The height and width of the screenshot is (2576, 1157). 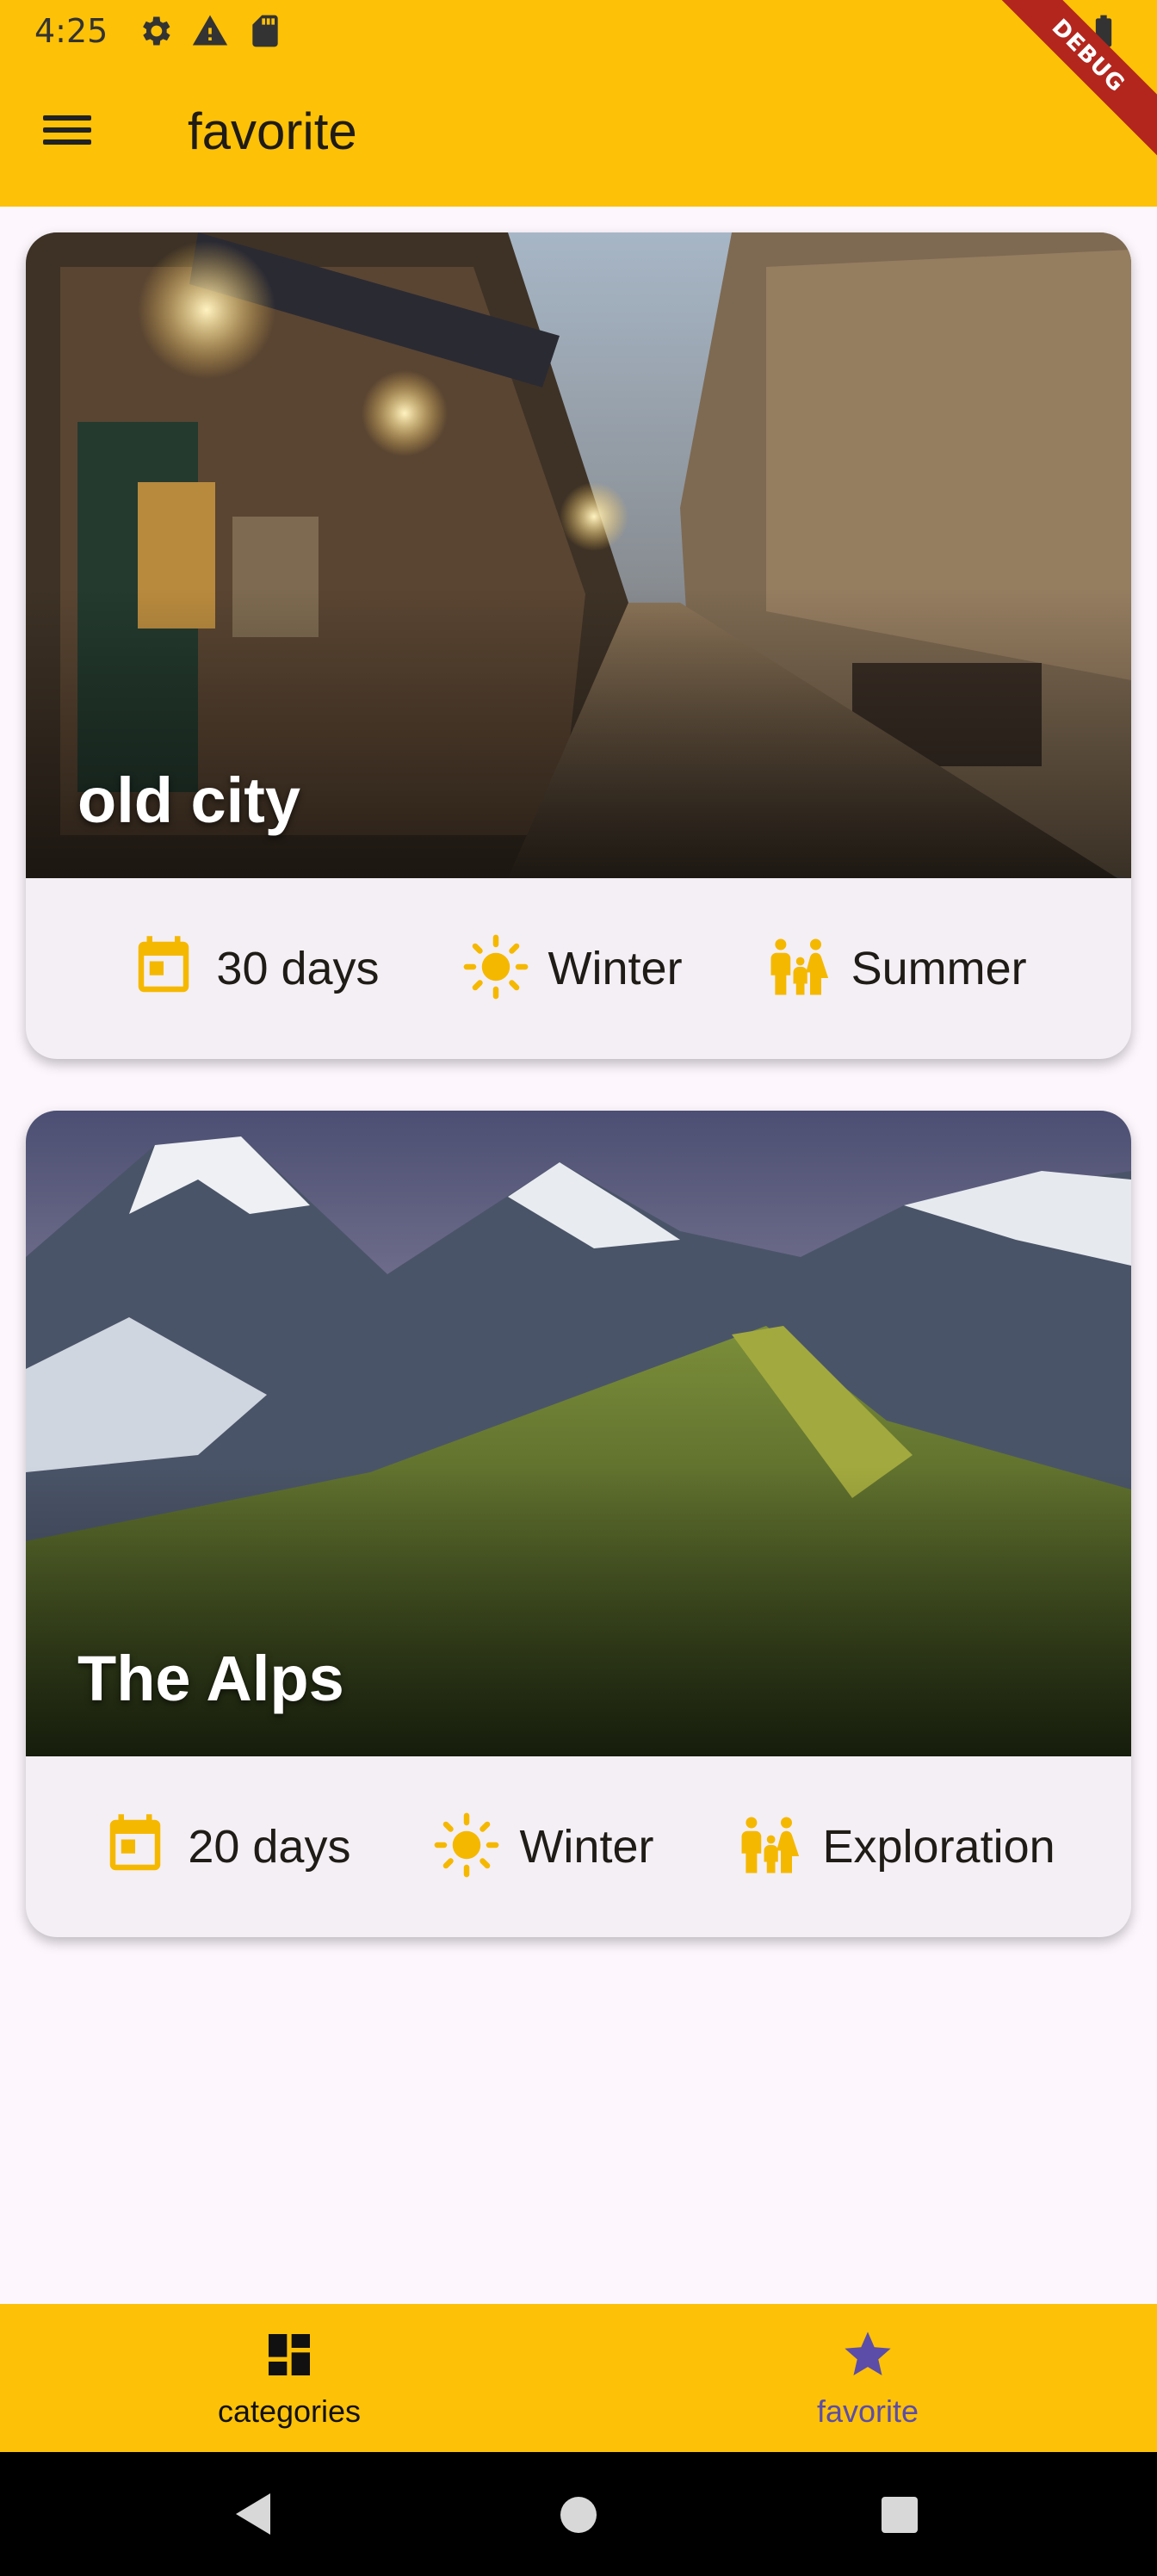 I want to click on menu-icon, so click(x=72, y=134).